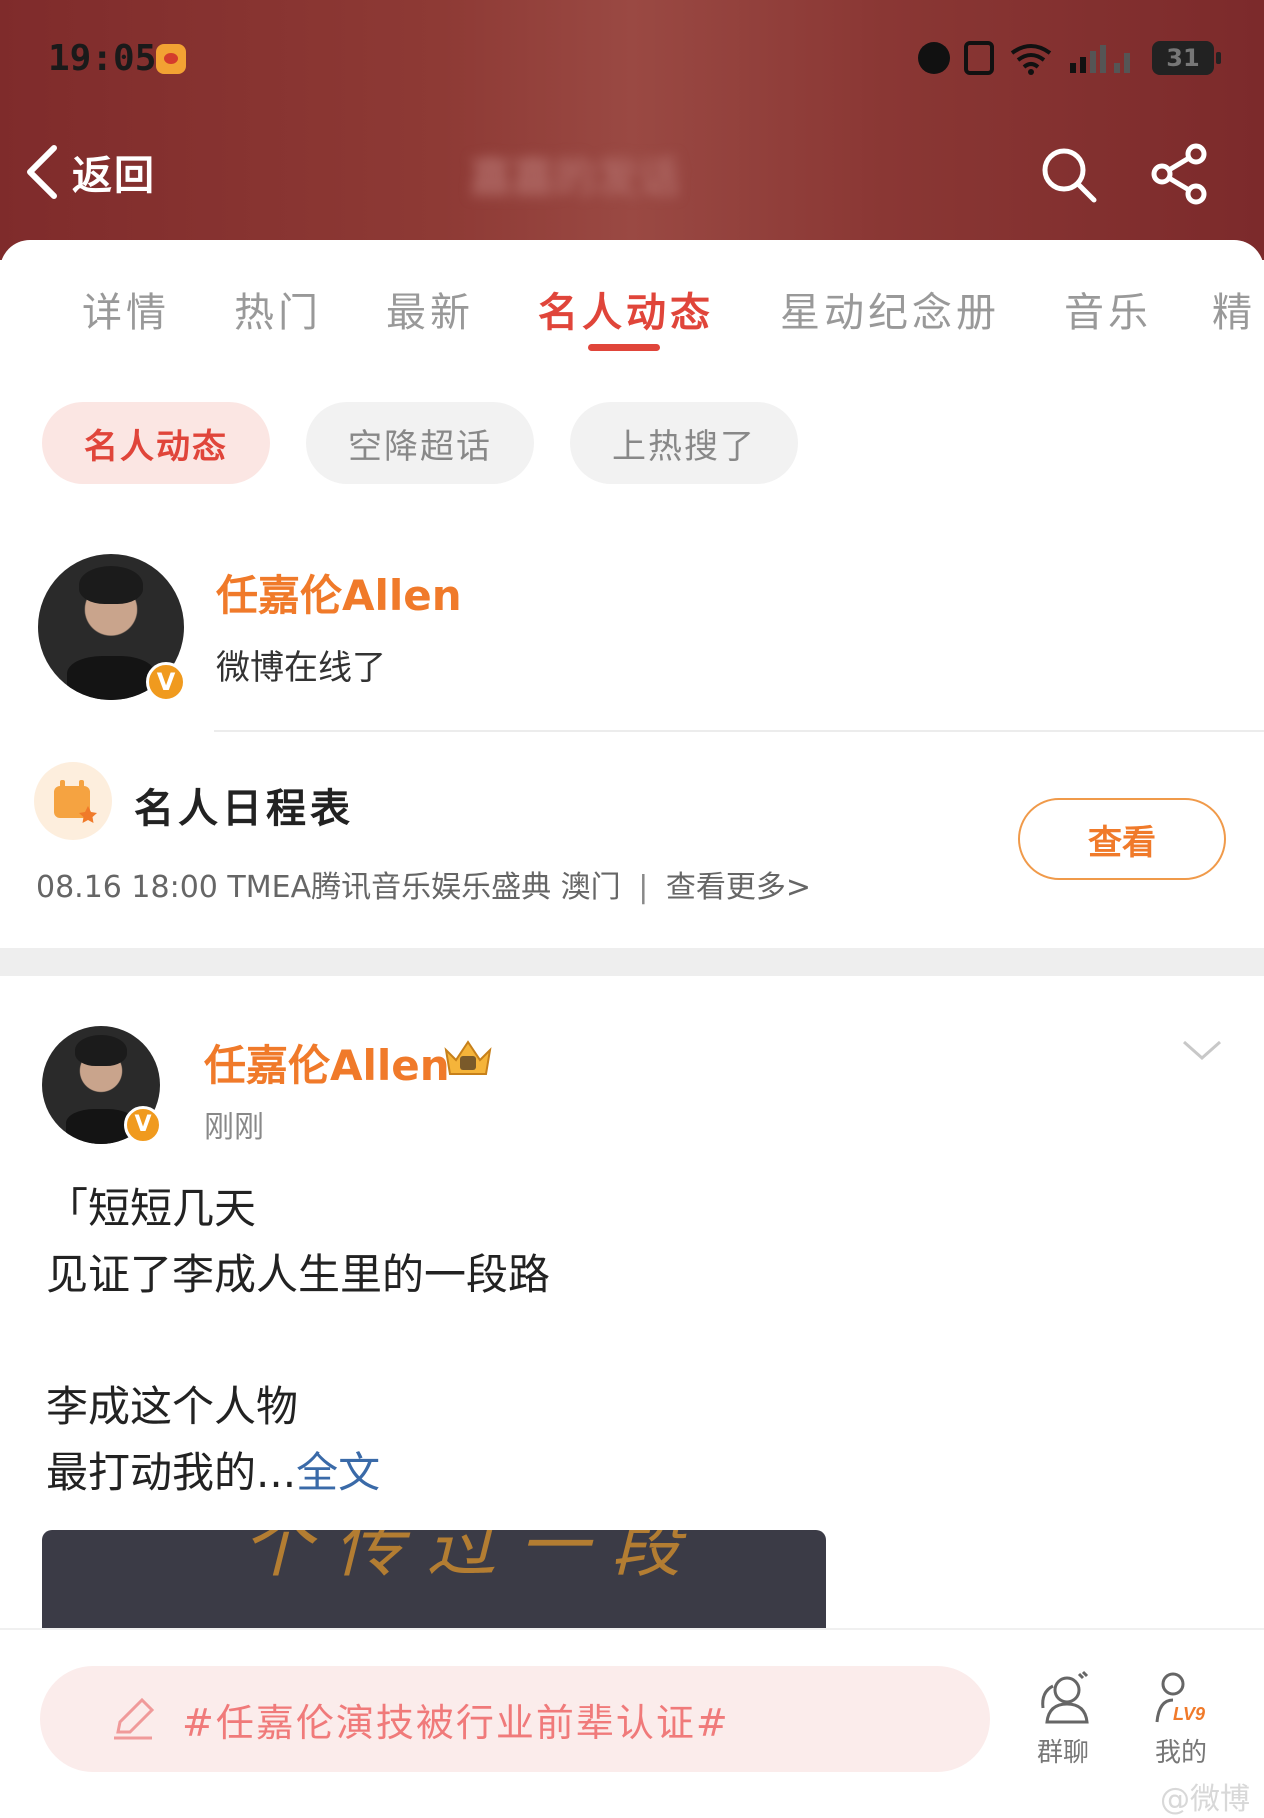 The height and width of the screenshot is (1818, 1264). Describe the element at coordinates (1122, 839) in the screenshot. I see `view-schedule-button: 查看` at that location.